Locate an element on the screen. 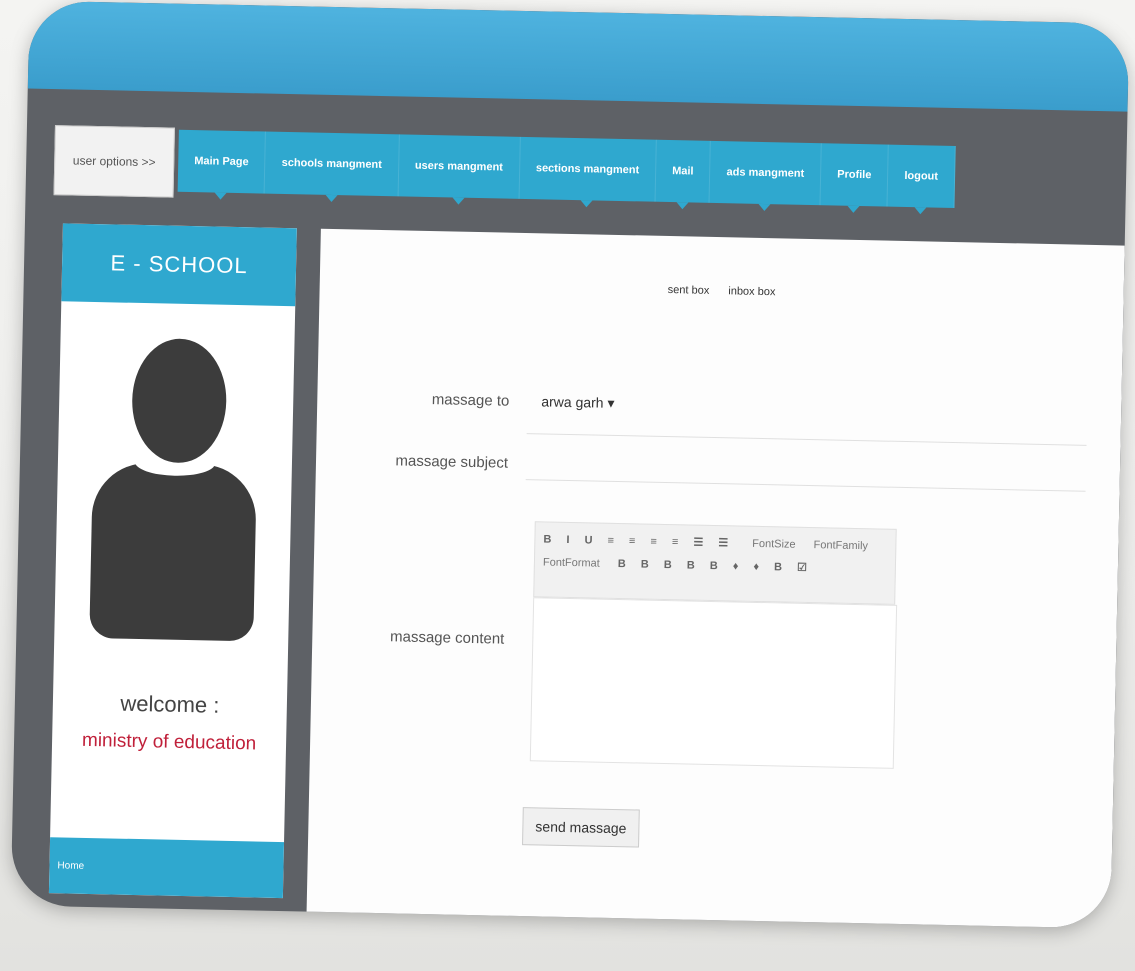 The height and width of the screenshot is (971, 1135). sidebar-footer-link: Home is located at coordinates (166, 868).